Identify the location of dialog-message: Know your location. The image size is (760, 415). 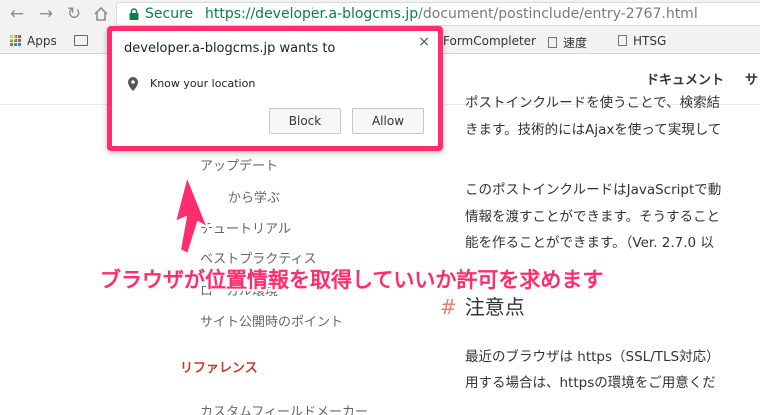
(203, 83).